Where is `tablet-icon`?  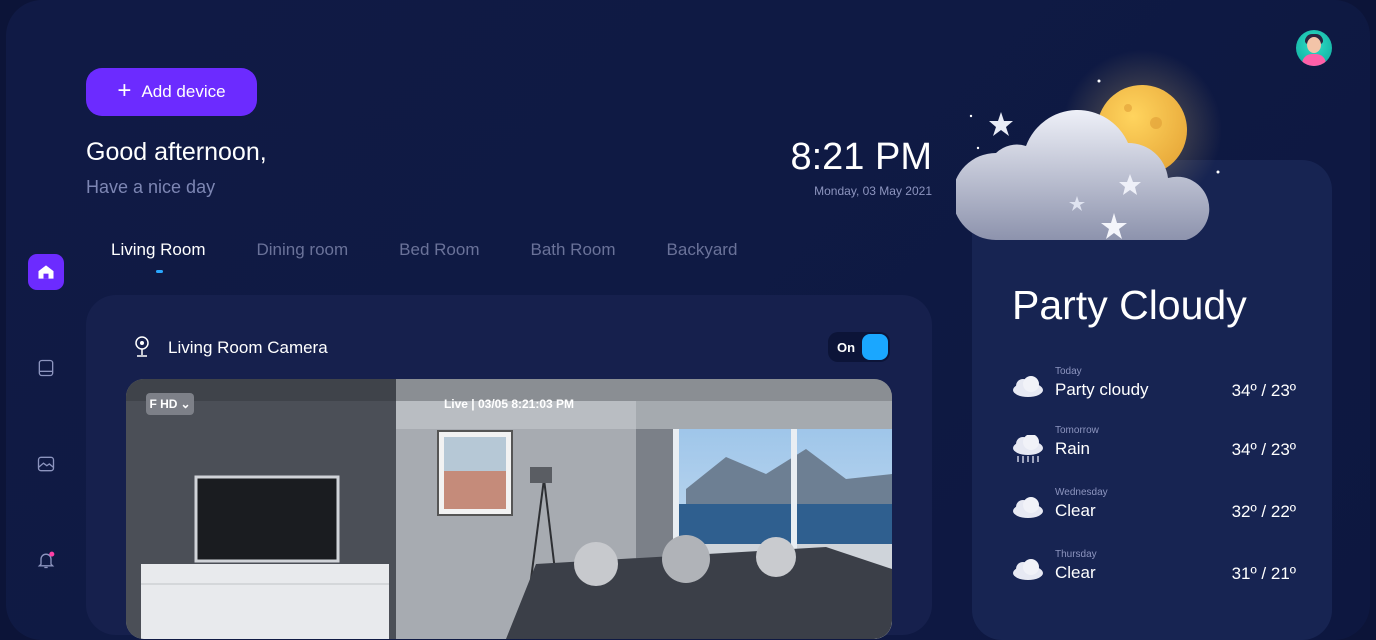
tablet-icon is located at coordinates (46, 368).